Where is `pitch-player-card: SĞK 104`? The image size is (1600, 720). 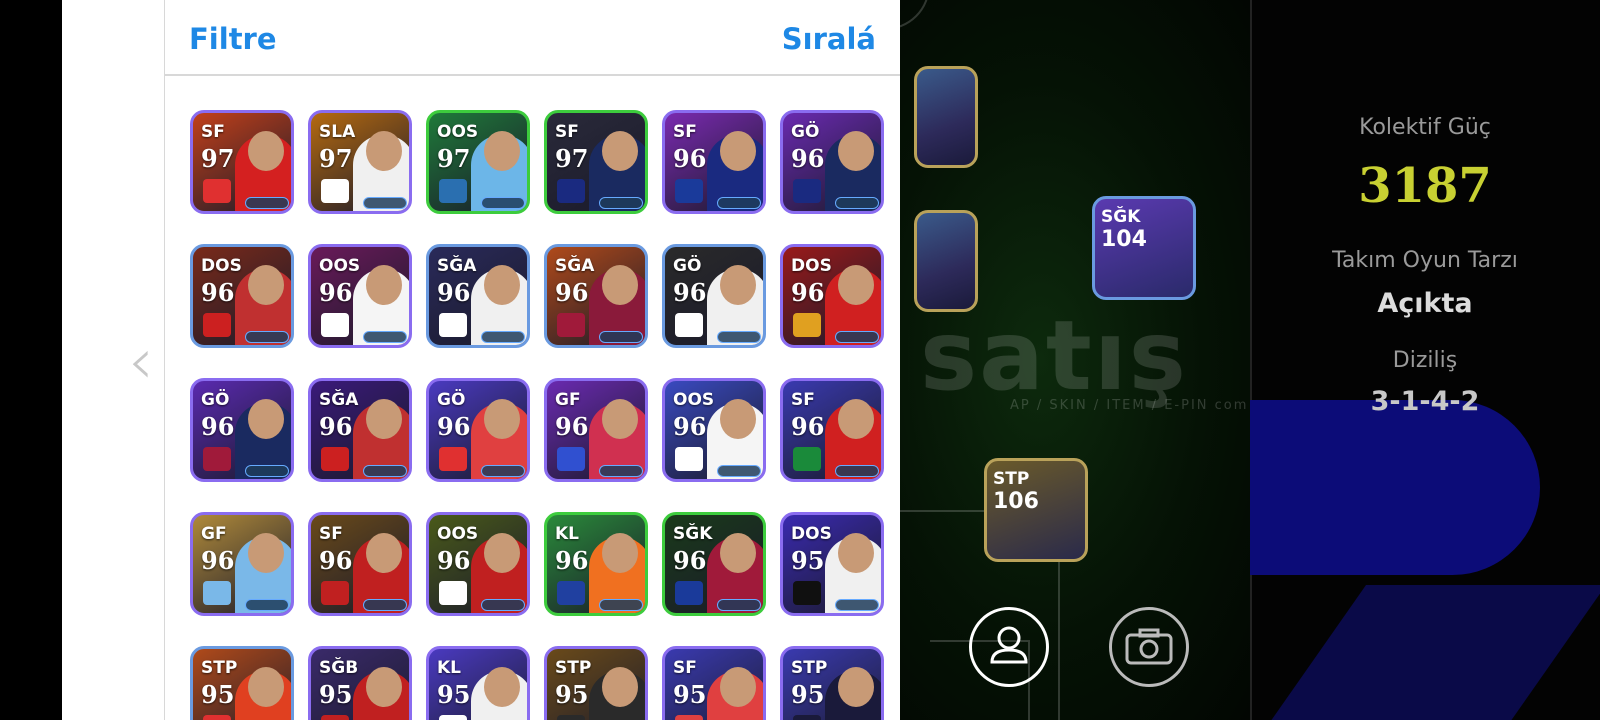
pitch-player-card: SĞK 104 is located at coordinates (1144, 248).